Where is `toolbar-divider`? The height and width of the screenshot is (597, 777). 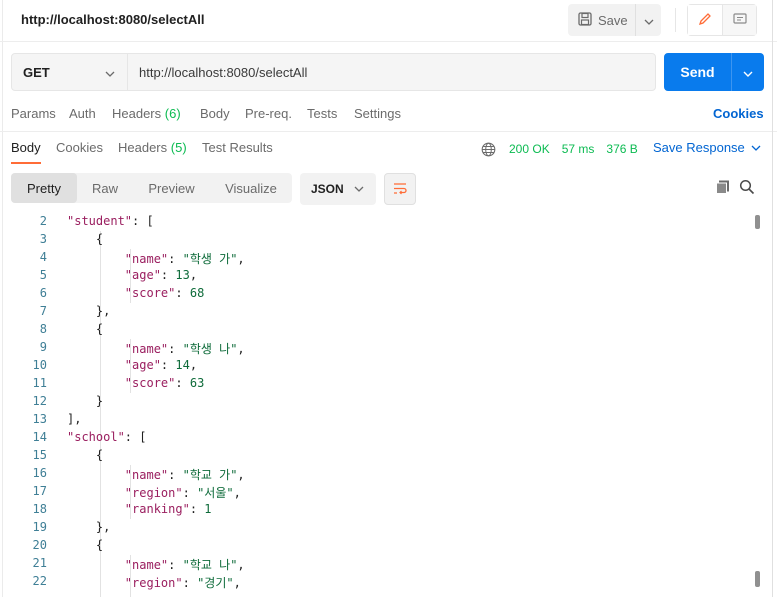 toolbar-divider is located at coordinates (675, 20).